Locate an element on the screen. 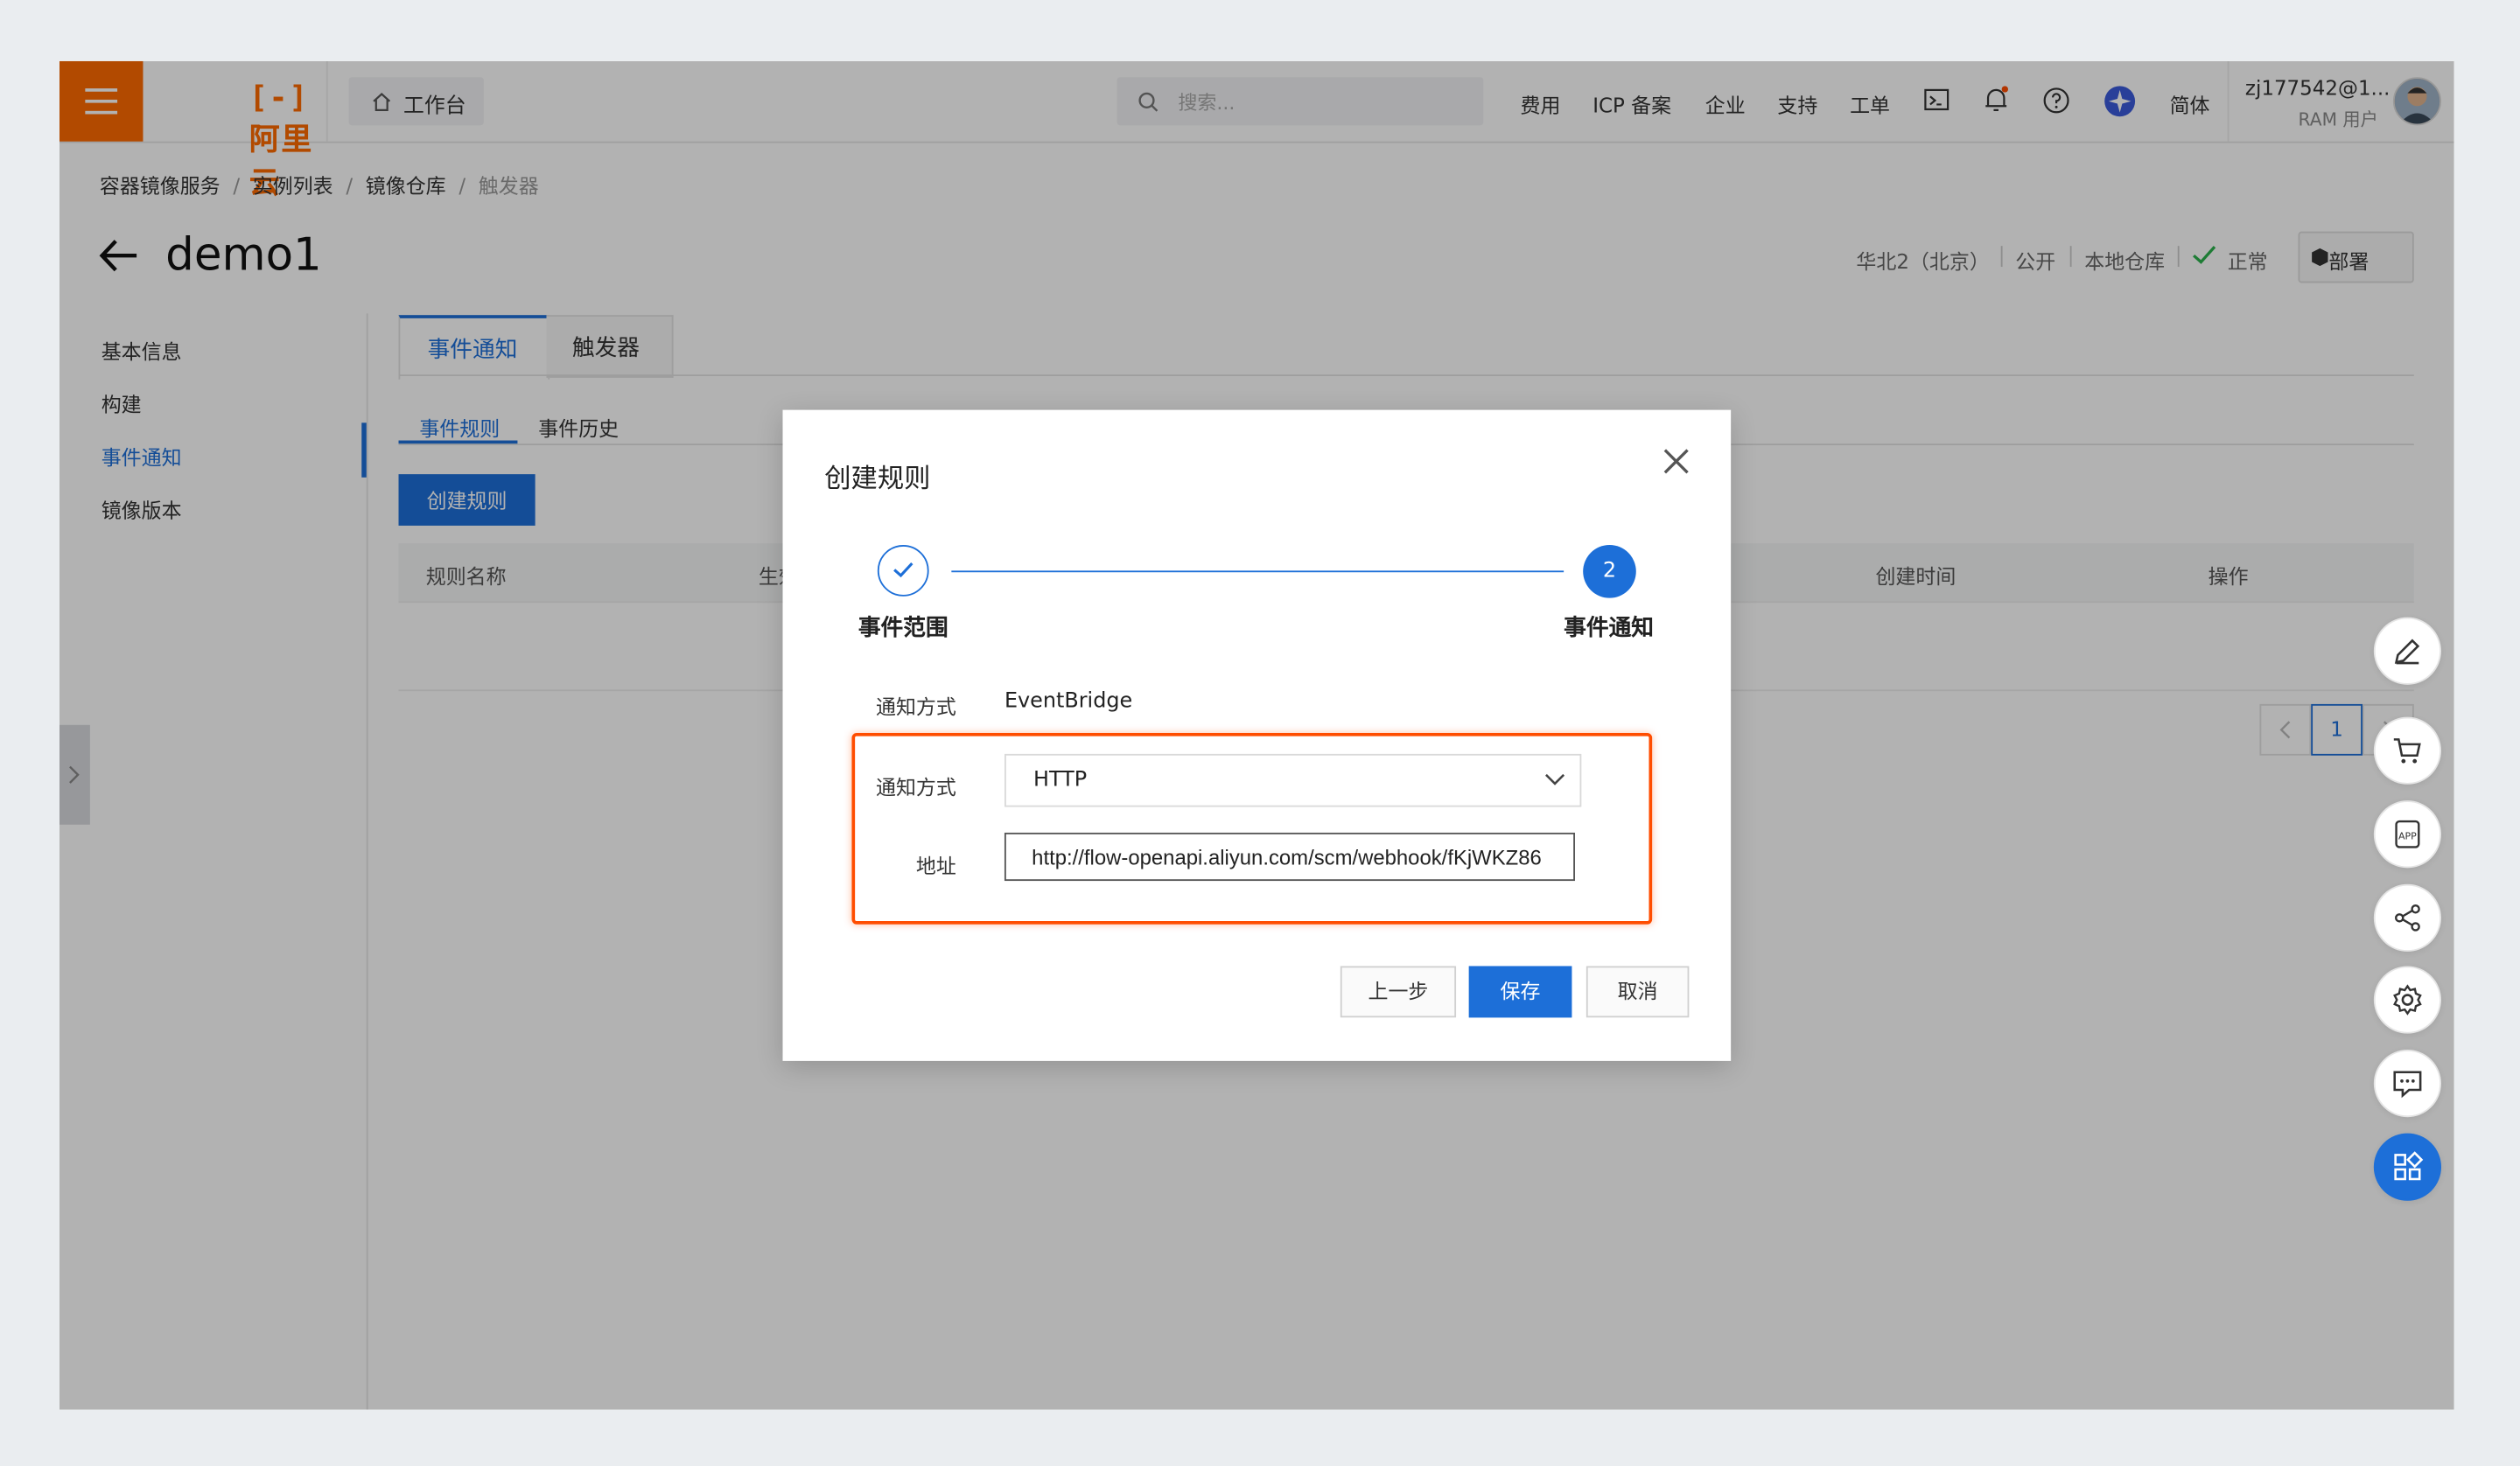 This screenshot has height=1466, width=2520. gear-icon is located at coordinates (2407, 1000).